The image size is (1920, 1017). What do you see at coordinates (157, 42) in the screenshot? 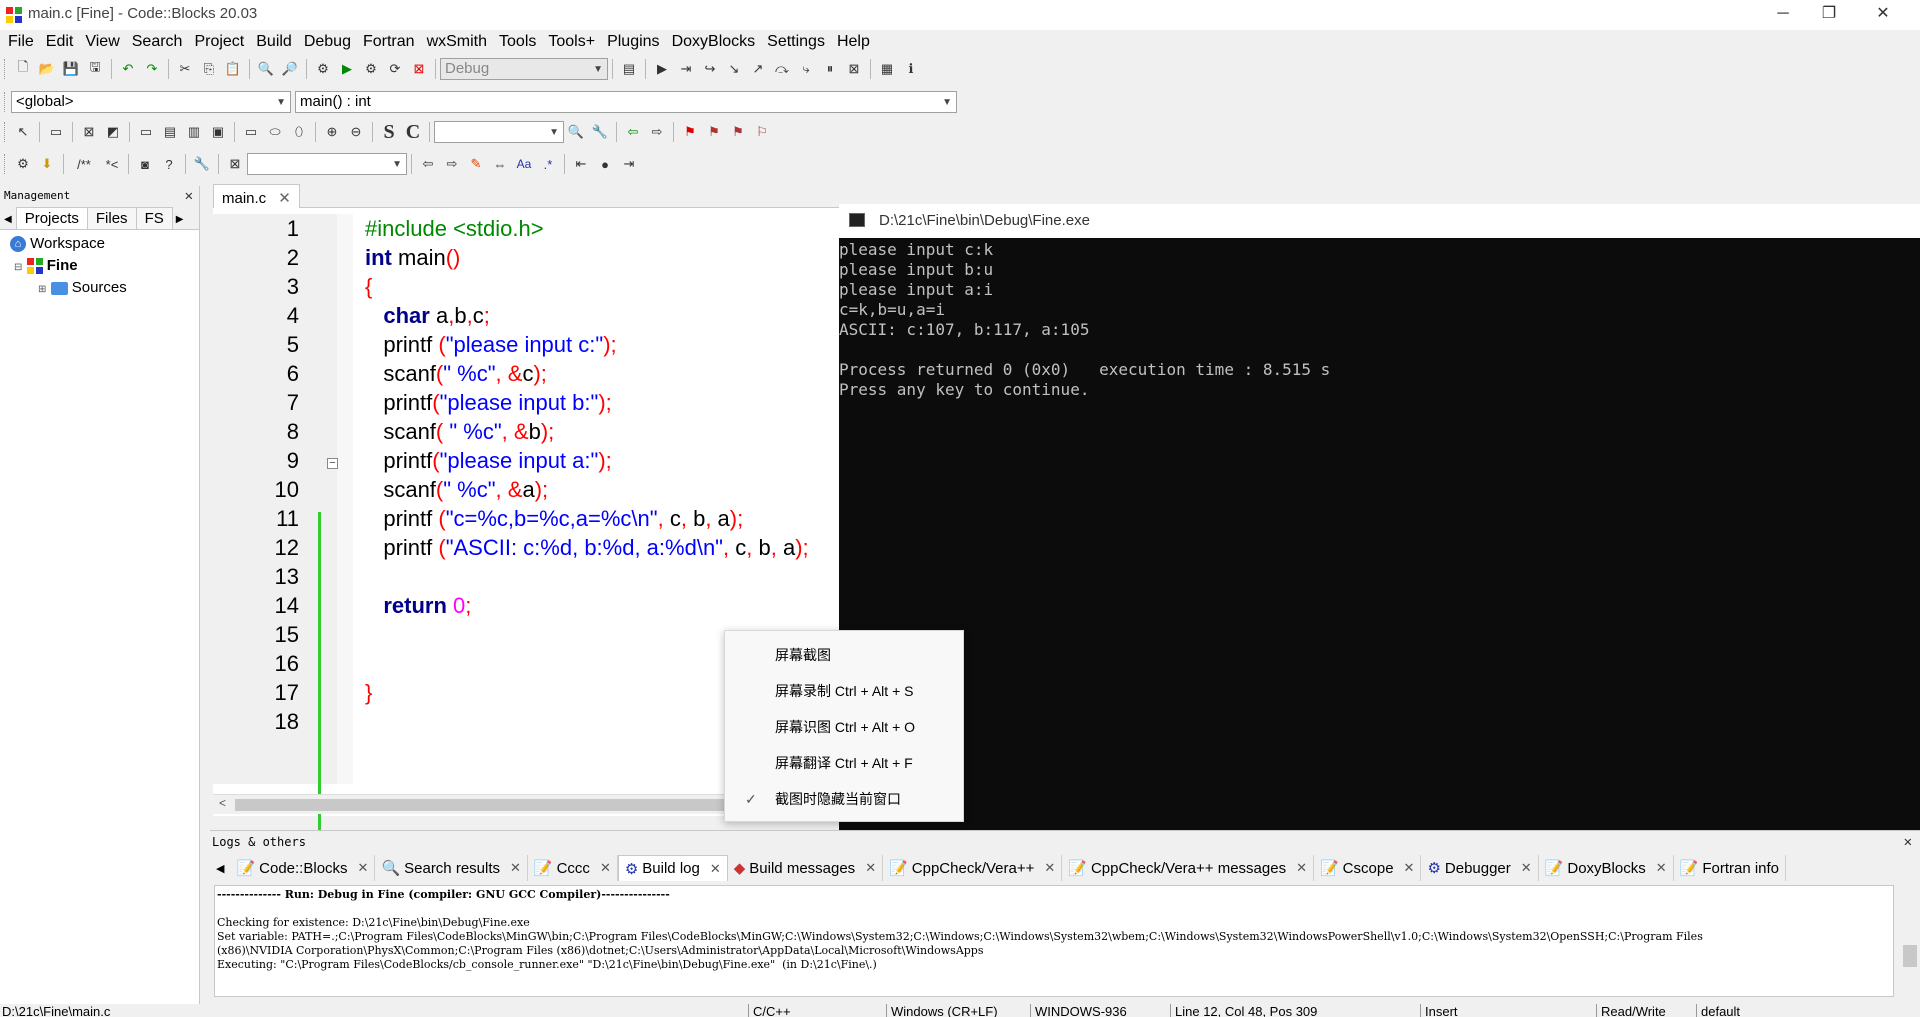
I see `menu-search: Search` at bounding box center [157, 42].